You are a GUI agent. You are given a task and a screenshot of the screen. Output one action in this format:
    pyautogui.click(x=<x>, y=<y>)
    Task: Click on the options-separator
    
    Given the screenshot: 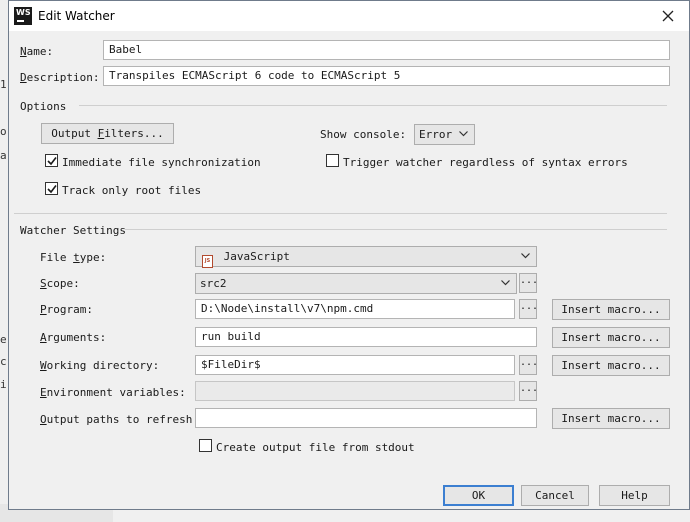 What is the action you would take?
    pyautogui.click(x=373, y=105)
    